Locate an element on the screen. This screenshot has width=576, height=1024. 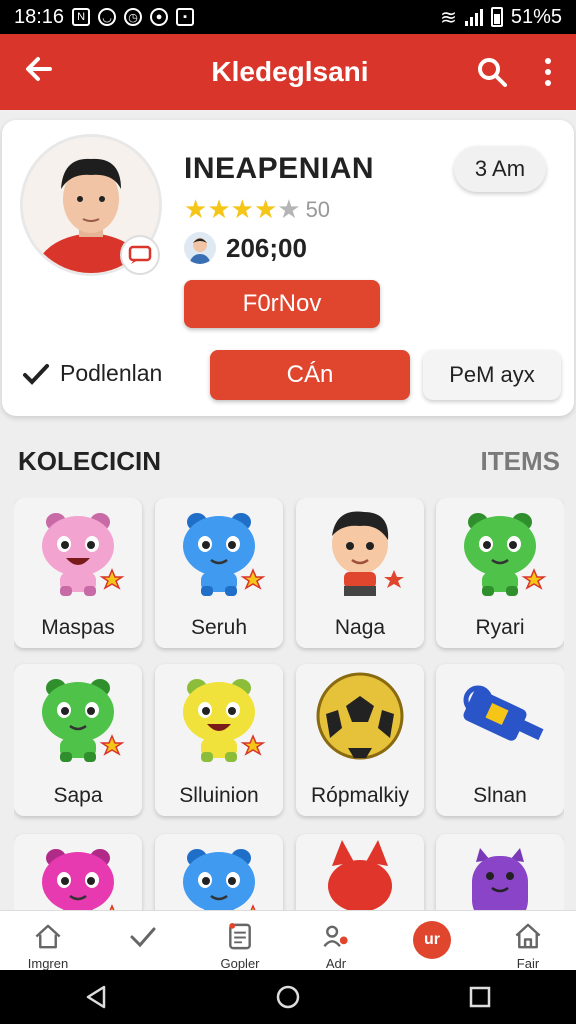
bottom-nav: Imgren Gopler Adr ur Fair is located at coordinates (288, 940).